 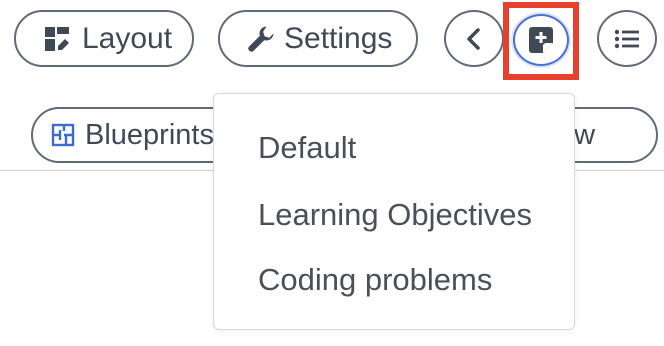 What do you see at coordinates (57, 39) in the screenshot?
I see `layout-grid-icon` at bounding box center [57, 39].